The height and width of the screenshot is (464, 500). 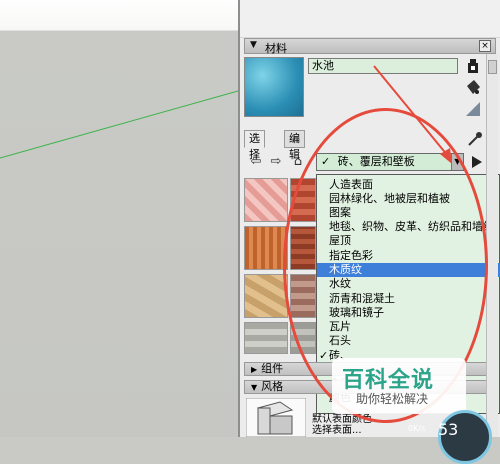 What do you see at coordinates (473, 66) in the screenshot?
I see `create-material-icon` at bounding box center [473, 66].